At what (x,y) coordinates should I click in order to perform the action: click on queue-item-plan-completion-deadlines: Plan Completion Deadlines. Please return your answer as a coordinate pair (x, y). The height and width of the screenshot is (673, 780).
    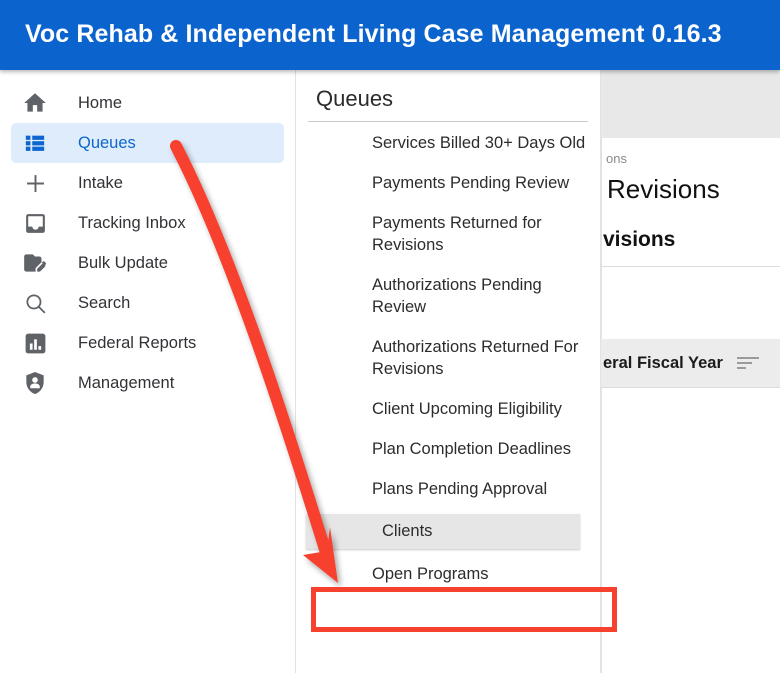
    Looking at the image, I should click on (448, 449).